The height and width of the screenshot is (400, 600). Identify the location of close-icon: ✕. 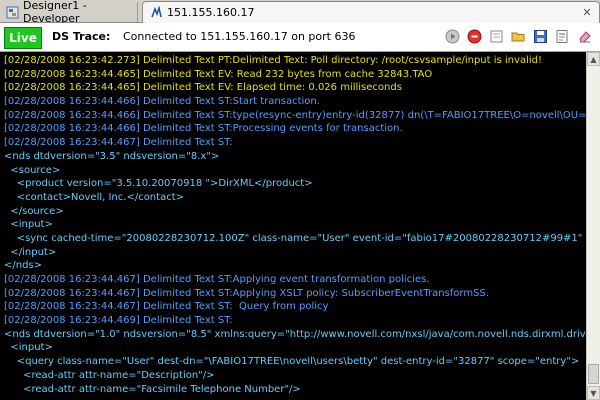
(587, 12).